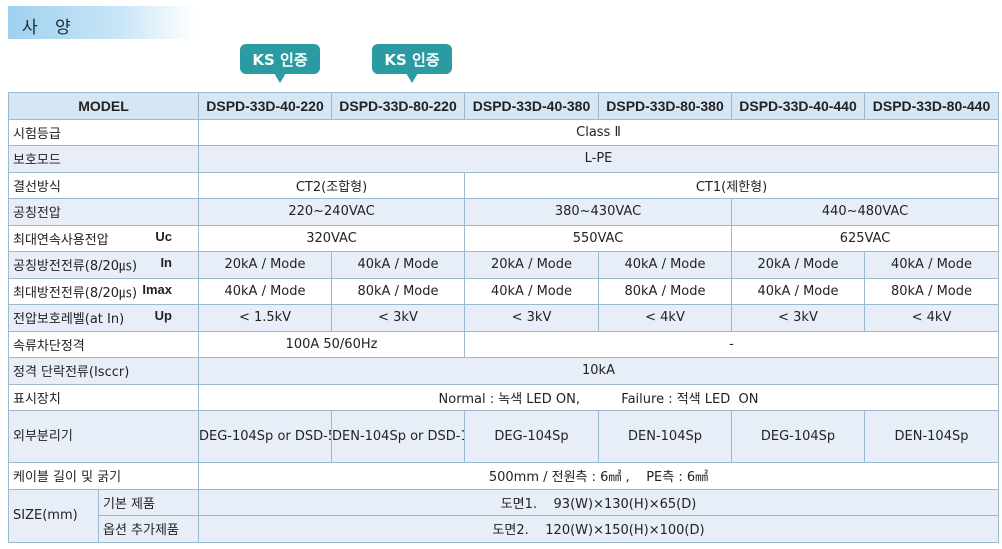 The image size is (1002, 549). Describe the element at coordinates (103, 476) in the screenshot. I see `row-label: 케이블 길이 및 굵기` at that location.